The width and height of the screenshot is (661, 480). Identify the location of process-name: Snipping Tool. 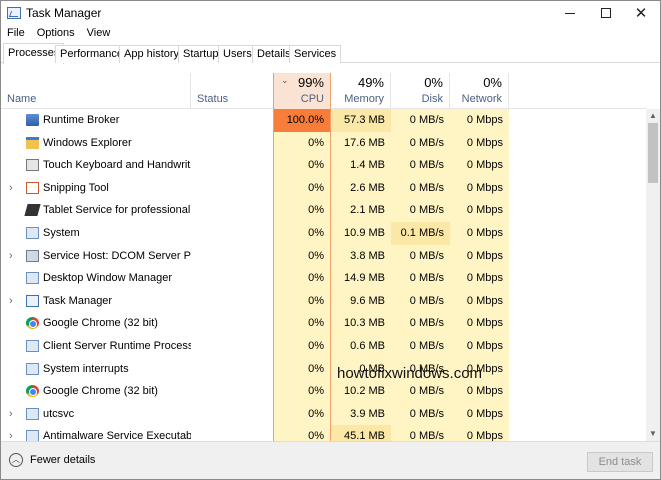
(76, 187).